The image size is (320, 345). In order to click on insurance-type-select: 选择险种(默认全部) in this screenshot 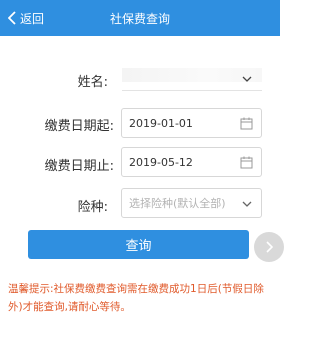, I will do `click(191, 203)`.